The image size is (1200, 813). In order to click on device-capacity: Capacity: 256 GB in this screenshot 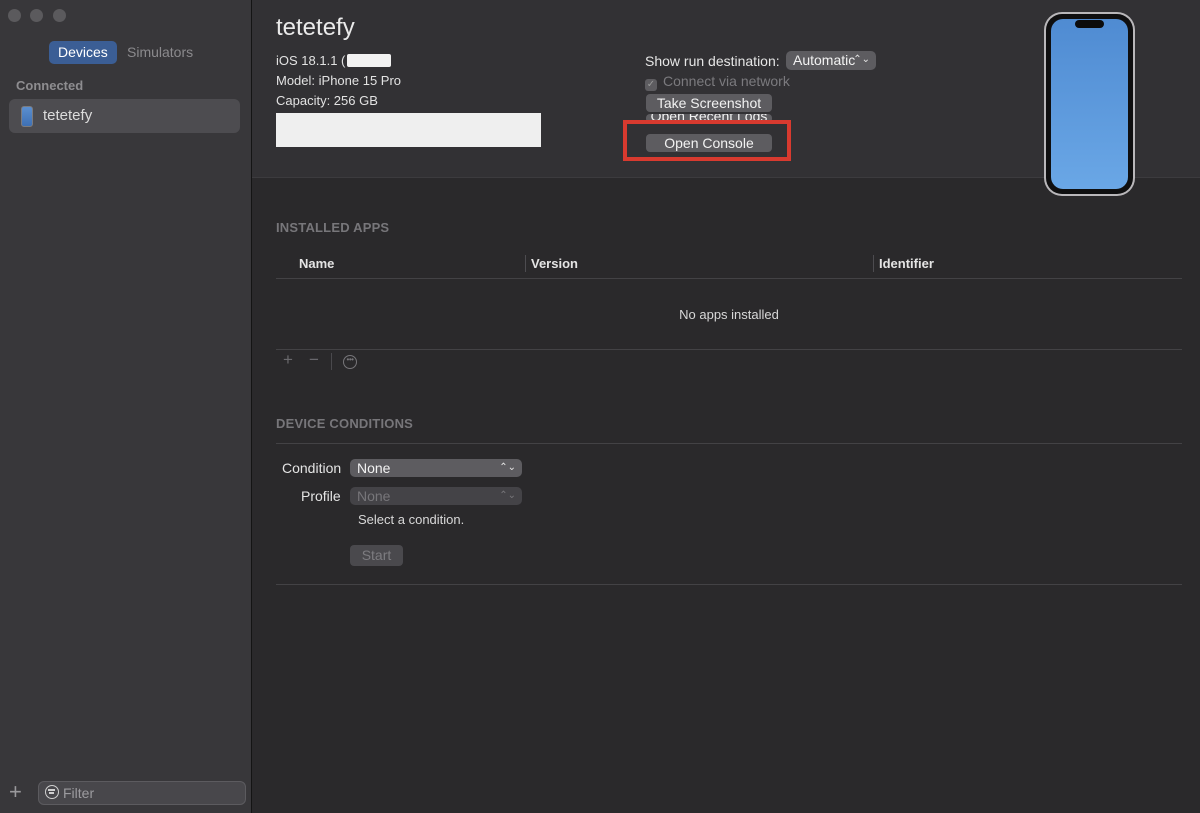, I will do `click(327, 100)`.